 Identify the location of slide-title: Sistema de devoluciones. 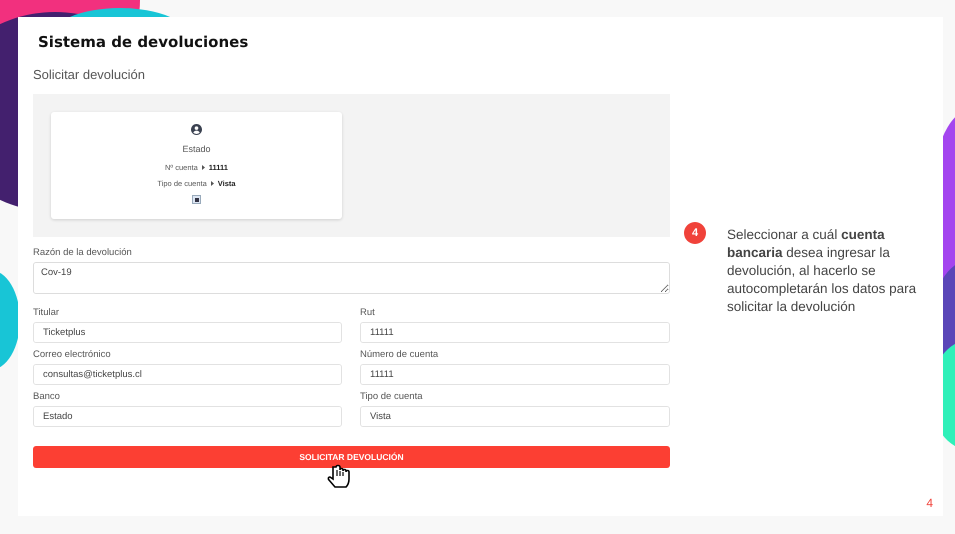
(144, 42).